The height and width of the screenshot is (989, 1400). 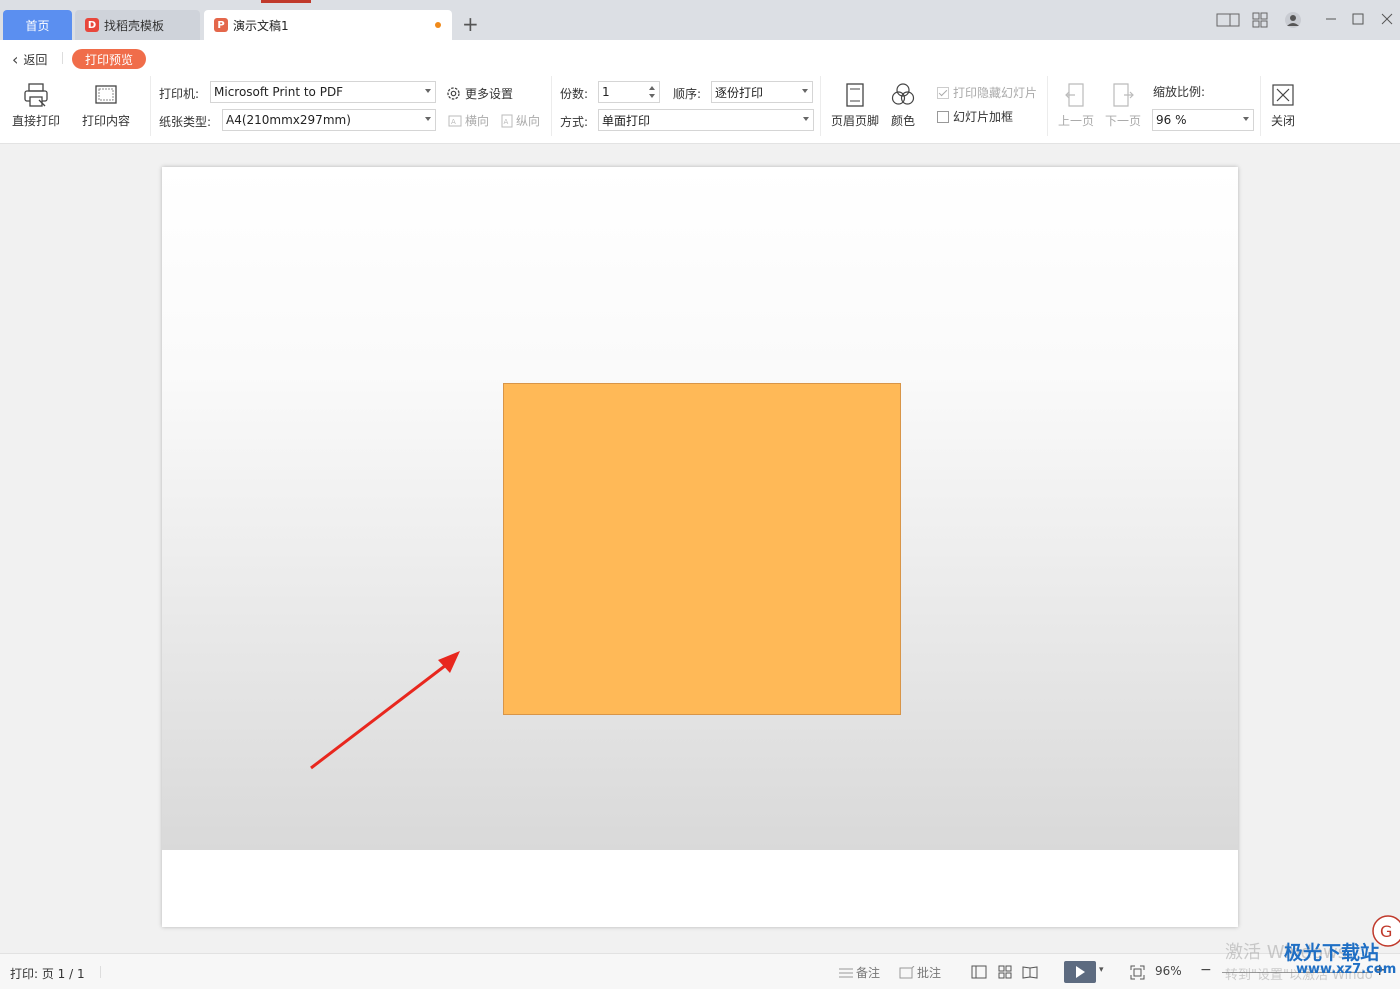 I want to click on orange-rectangle-shape, so click(x=702, y=549).